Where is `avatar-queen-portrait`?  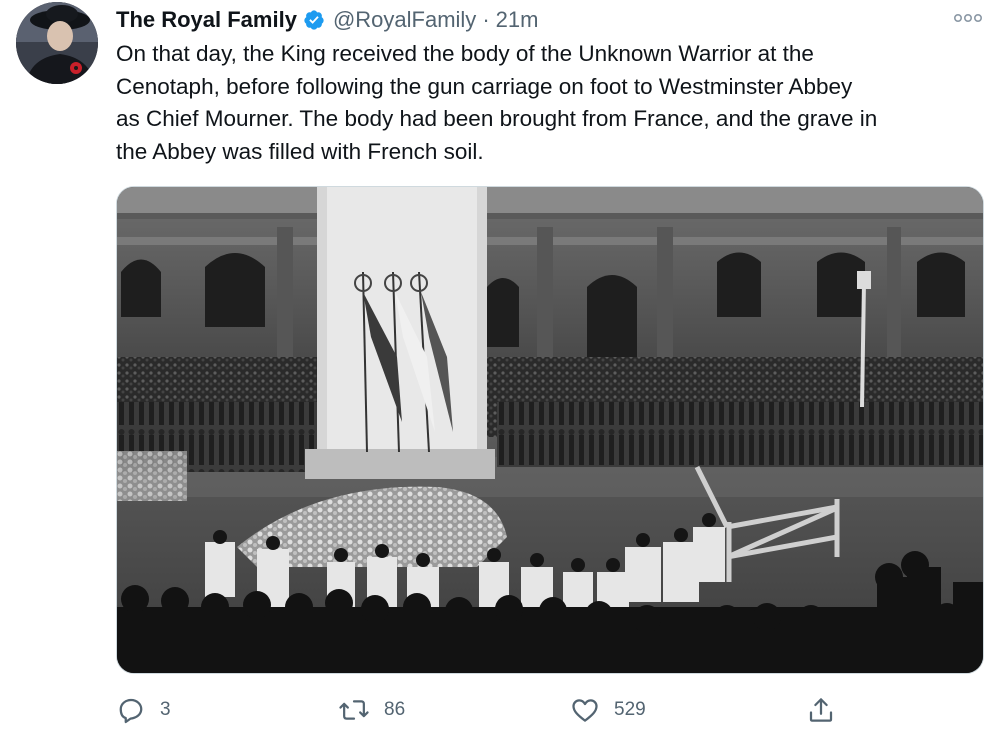 avatar-queen-portrait is located at coordinates (57, 43).